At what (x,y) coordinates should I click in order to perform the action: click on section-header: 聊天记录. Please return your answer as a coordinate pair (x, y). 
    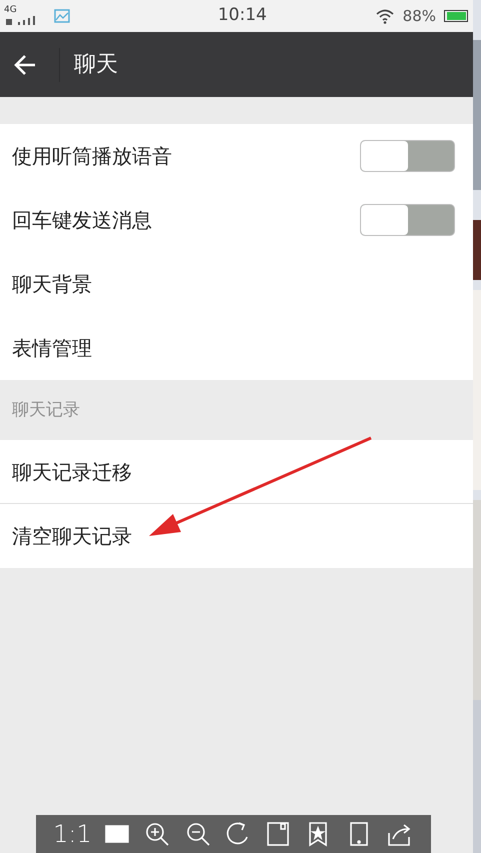
    Looking at the image, I should click on (46, 410).